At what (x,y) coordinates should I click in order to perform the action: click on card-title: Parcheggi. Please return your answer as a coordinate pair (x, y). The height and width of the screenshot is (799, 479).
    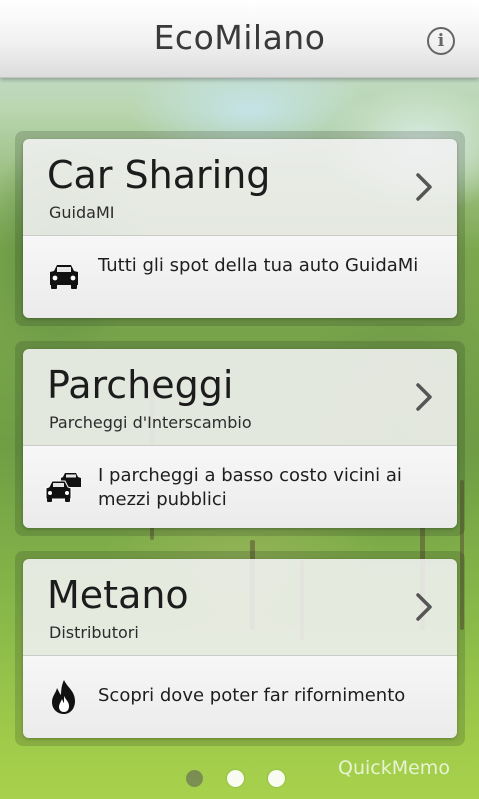
    Looking at the image, I should click on (140, 385).